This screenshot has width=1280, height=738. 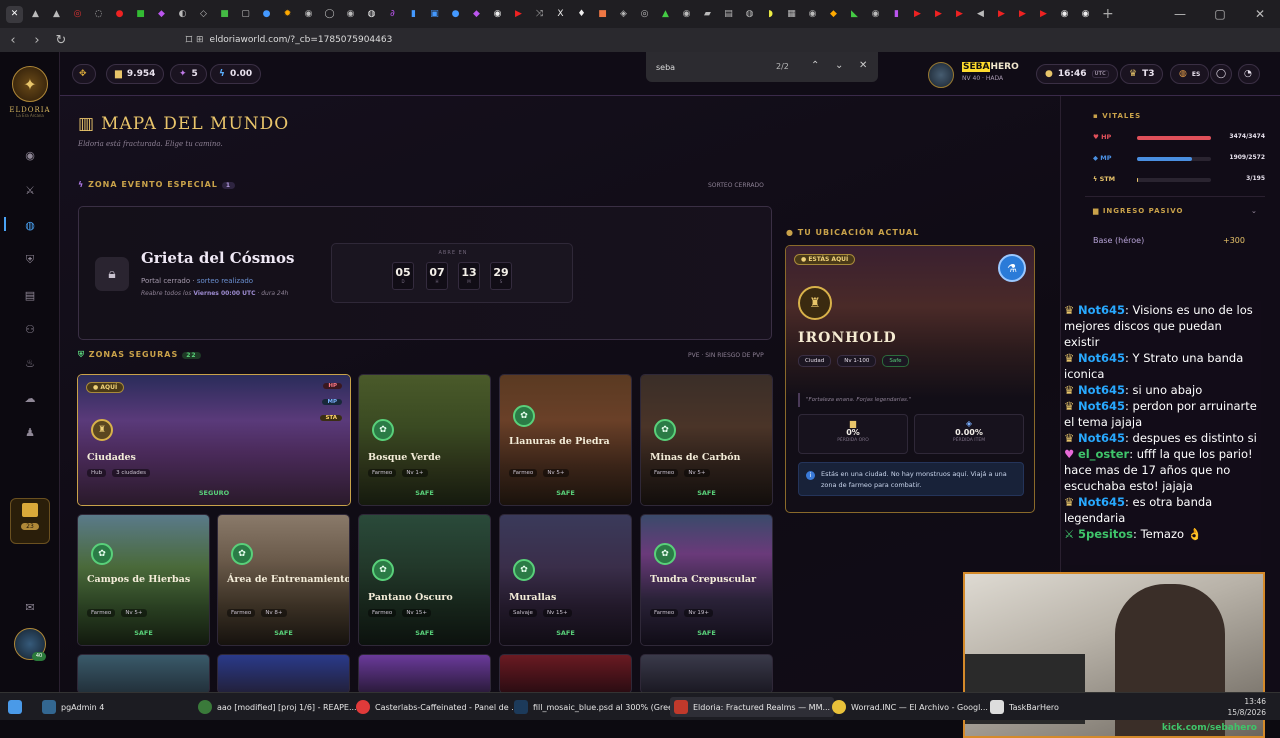 I want to click on site-info-icon: ⊞, so click(x=200, y=40).